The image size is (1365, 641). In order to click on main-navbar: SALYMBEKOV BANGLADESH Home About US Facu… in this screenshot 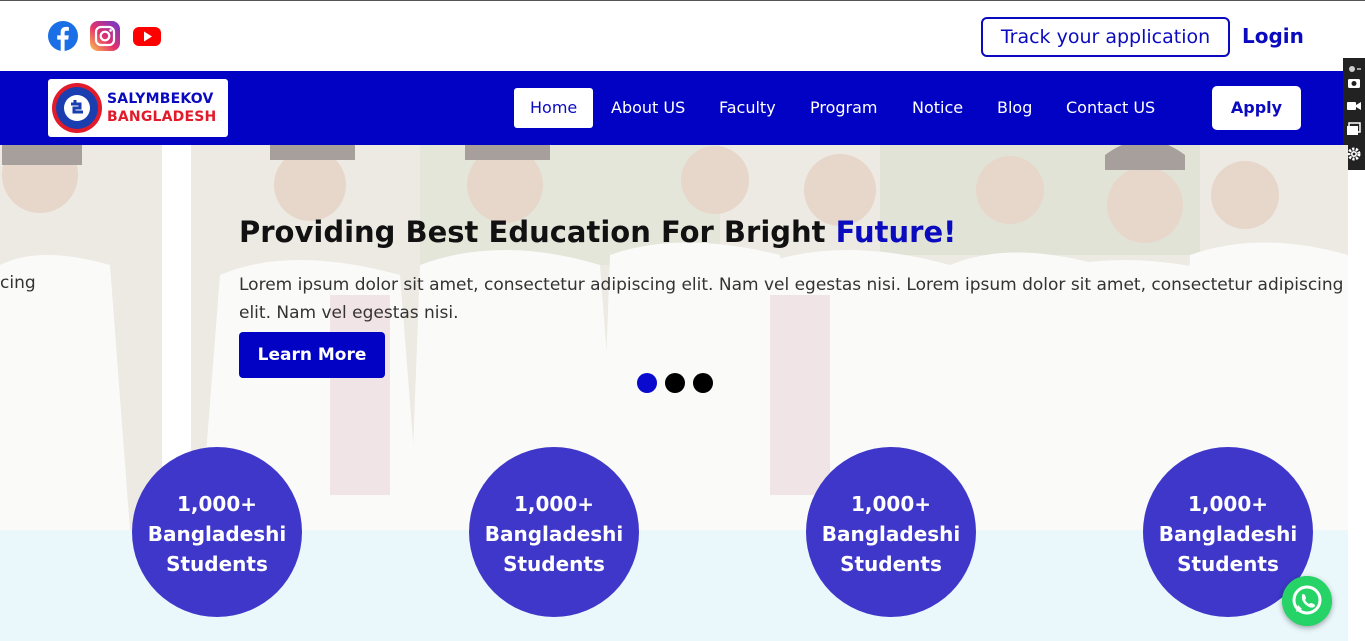, I will do `click(671, 108)`.